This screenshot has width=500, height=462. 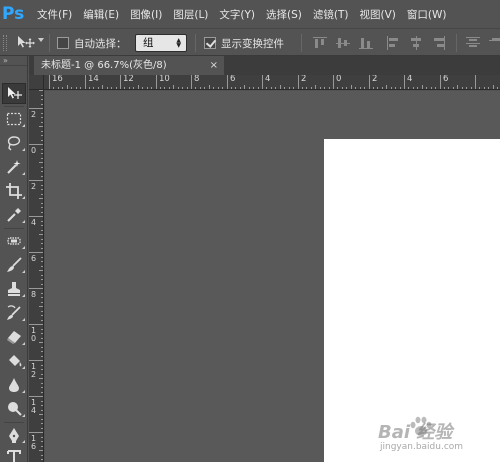 I want to click on ruler-label: 12, so click(x=128, y=79).